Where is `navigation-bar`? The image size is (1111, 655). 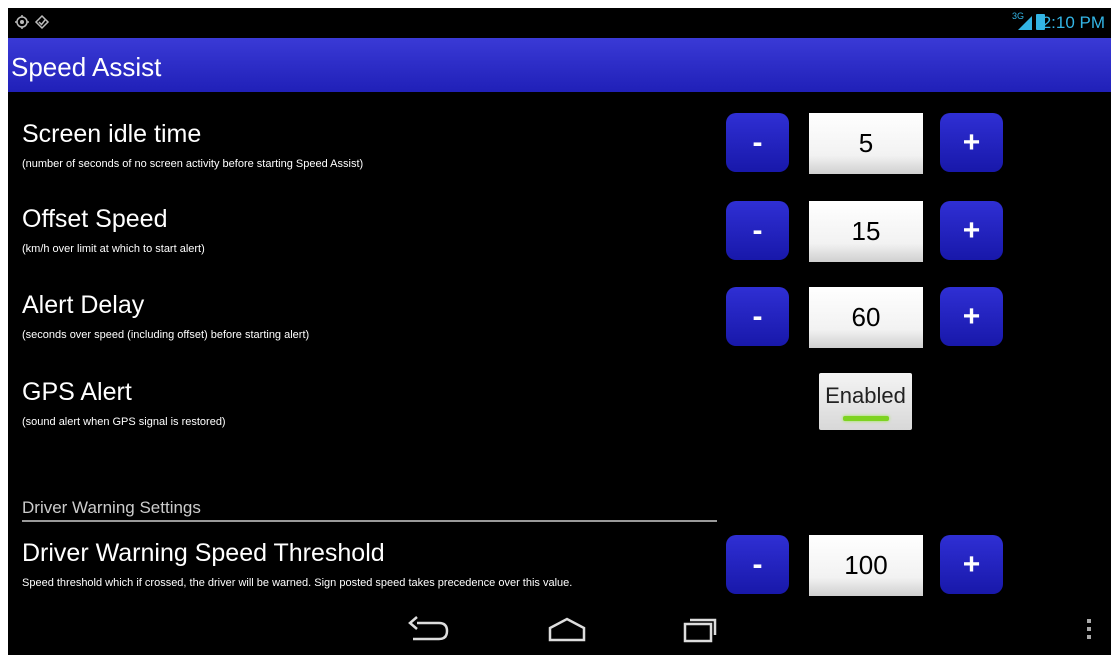 navigation-bar is located at coordinates (559, 629).